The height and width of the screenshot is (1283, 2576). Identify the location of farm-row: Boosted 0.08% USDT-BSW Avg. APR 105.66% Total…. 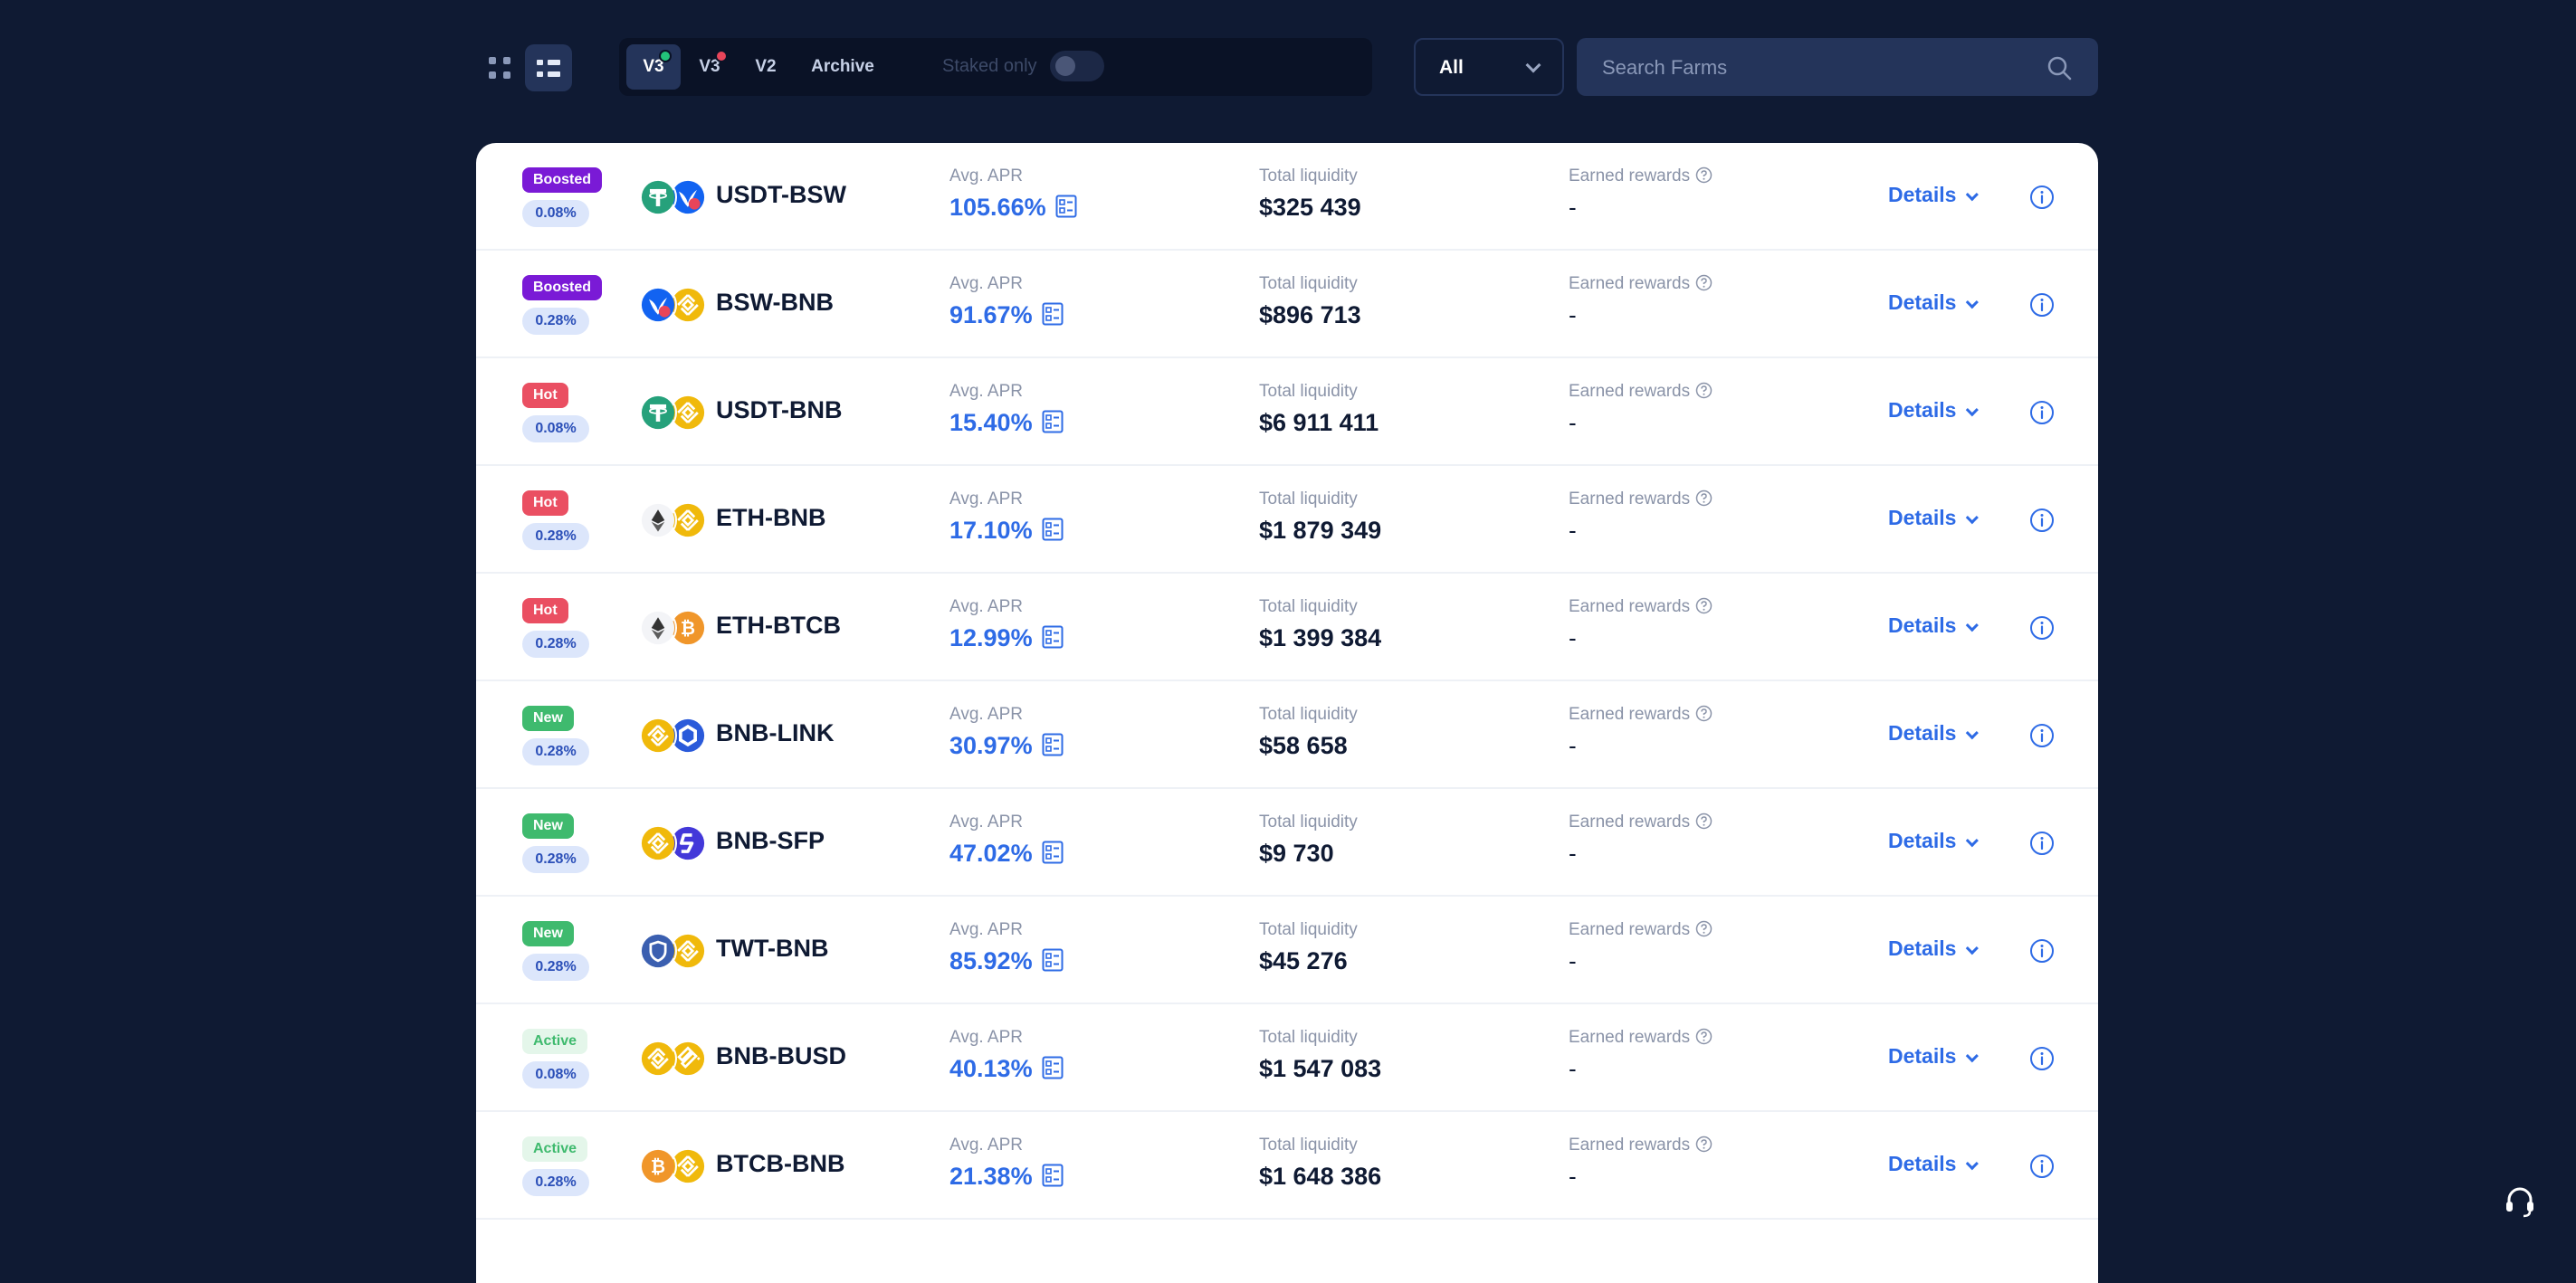
(1287, 197).